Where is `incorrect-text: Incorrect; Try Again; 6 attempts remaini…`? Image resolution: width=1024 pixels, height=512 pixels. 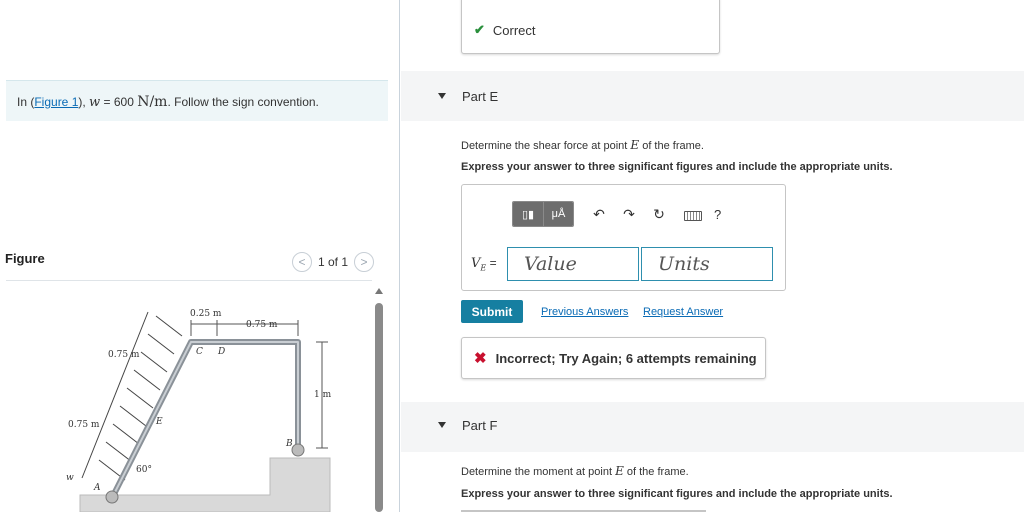 incorrect-text: Incorrect; Try Again; 6 attempts remaini… is located at coordinates (626, 358).